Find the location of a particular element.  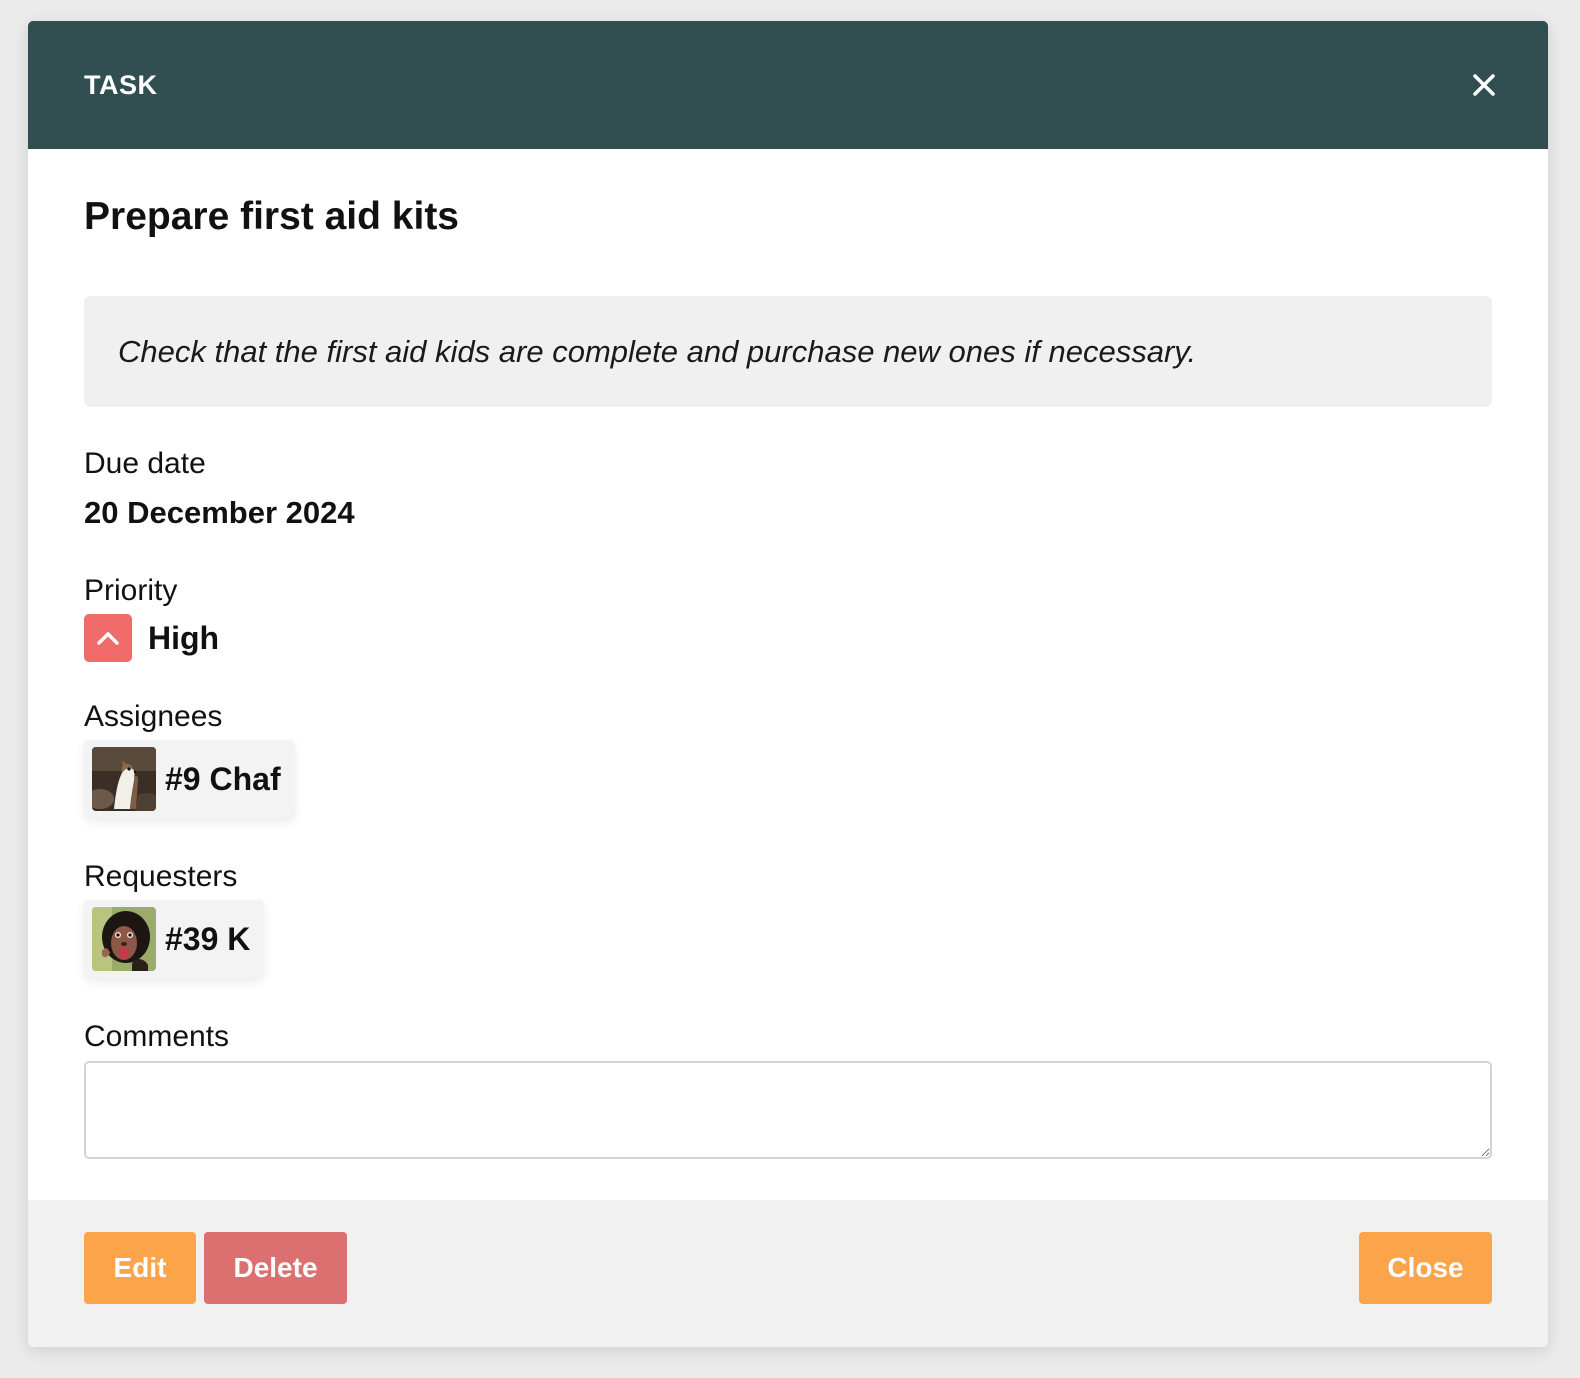

due-date-label: Due date is located at coordinates (145, 463).